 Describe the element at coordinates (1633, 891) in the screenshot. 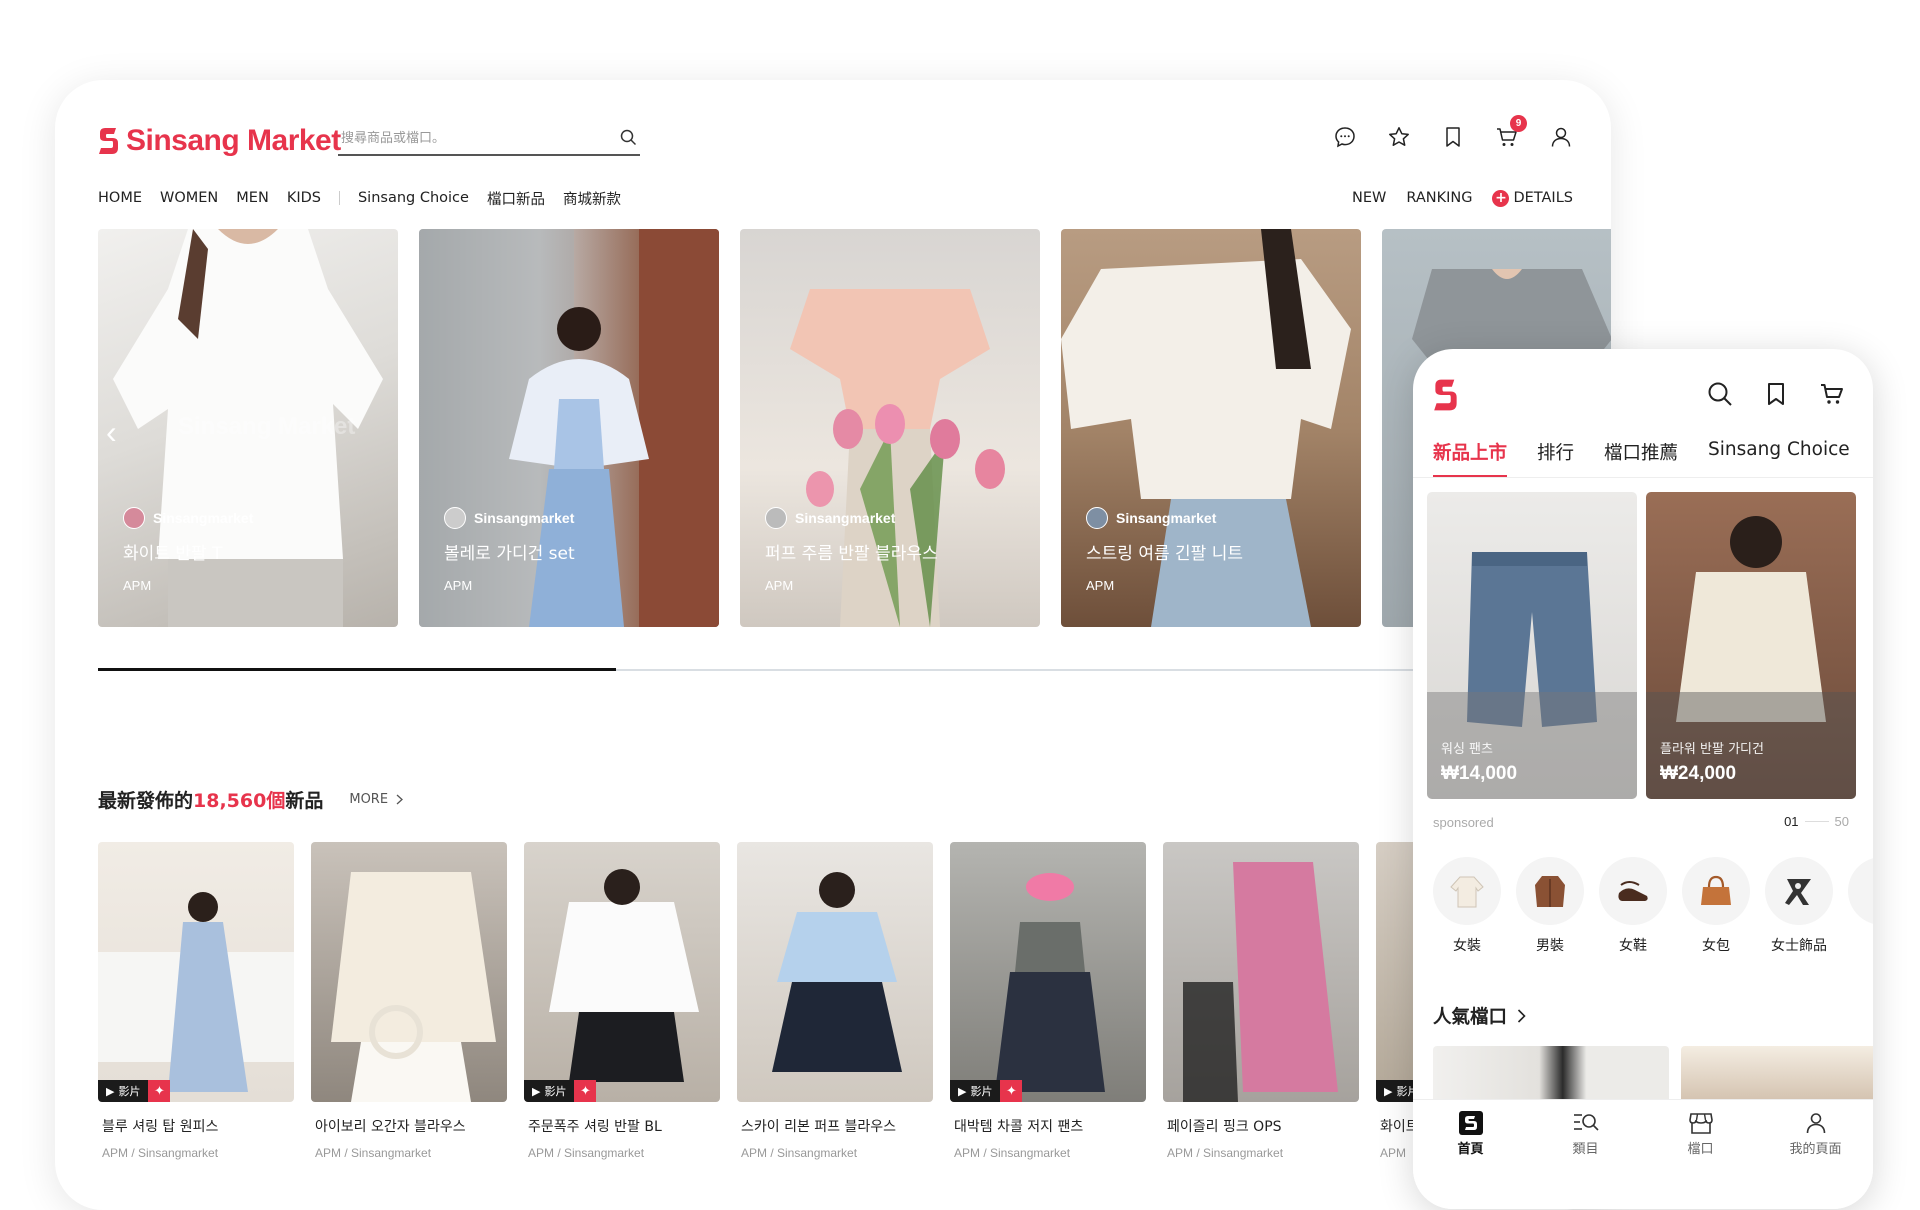

I see `shoe-icon` at that location.